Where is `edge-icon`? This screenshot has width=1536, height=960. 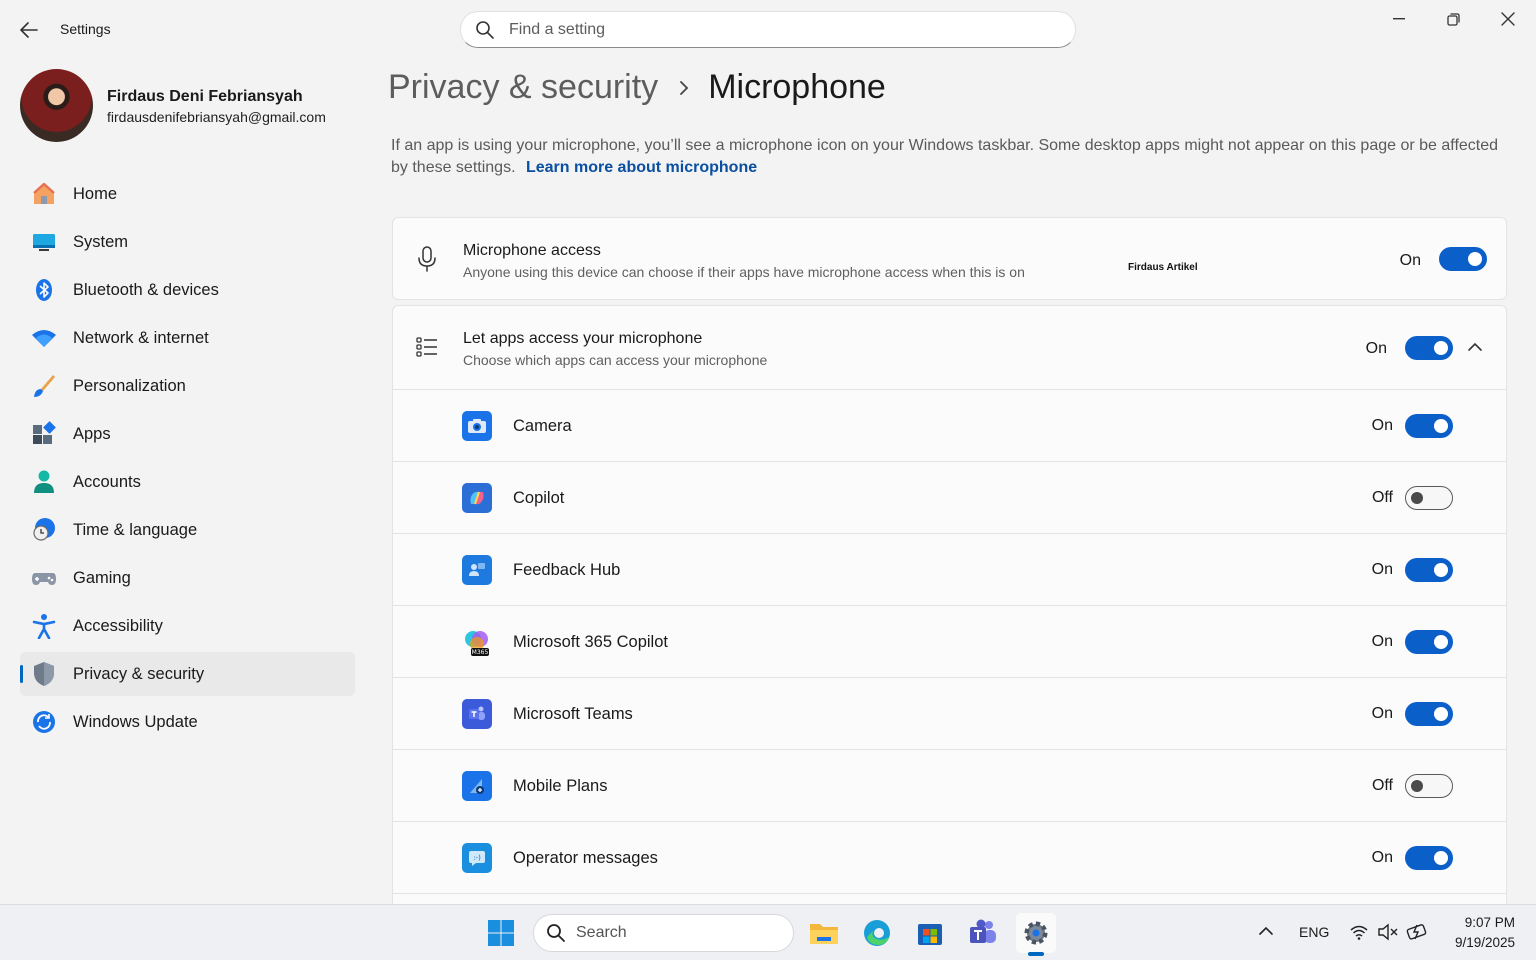 edge-icon is located at coordinates (877, 933).